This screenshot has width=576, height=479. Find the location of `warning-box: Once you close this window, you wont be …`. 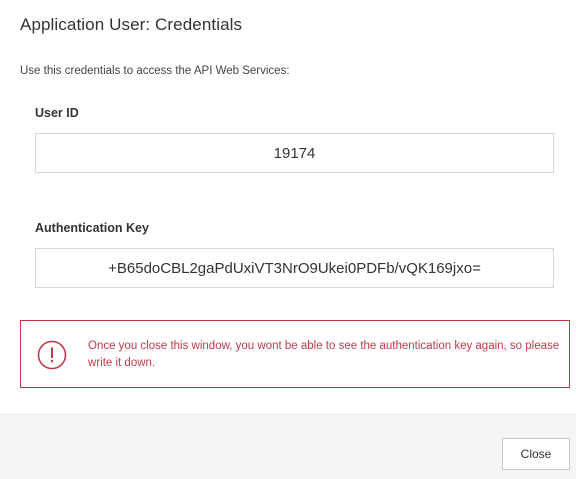

warning-box: Once you close this window, you wont be … is located at coordinates (295, 354).